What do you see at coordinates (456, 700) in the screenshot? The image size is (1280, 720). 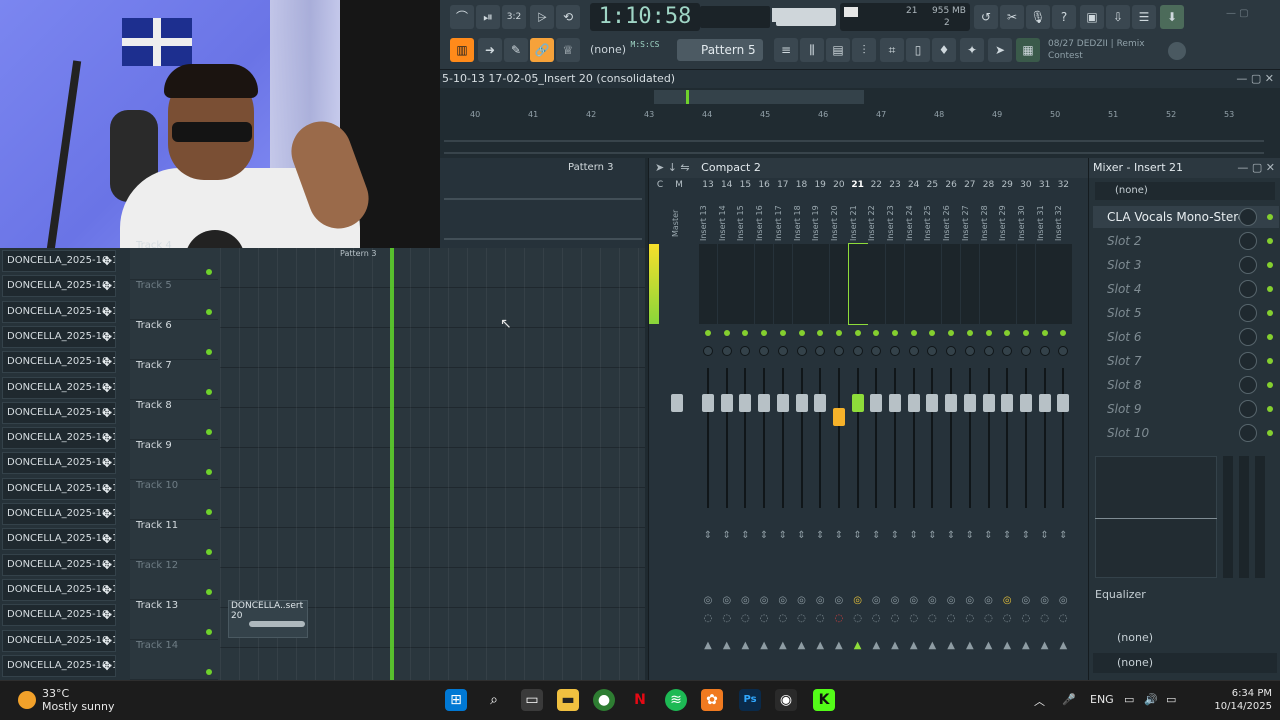 I see `windows-start-icon: ⊞` at bounding box center [456, 700].